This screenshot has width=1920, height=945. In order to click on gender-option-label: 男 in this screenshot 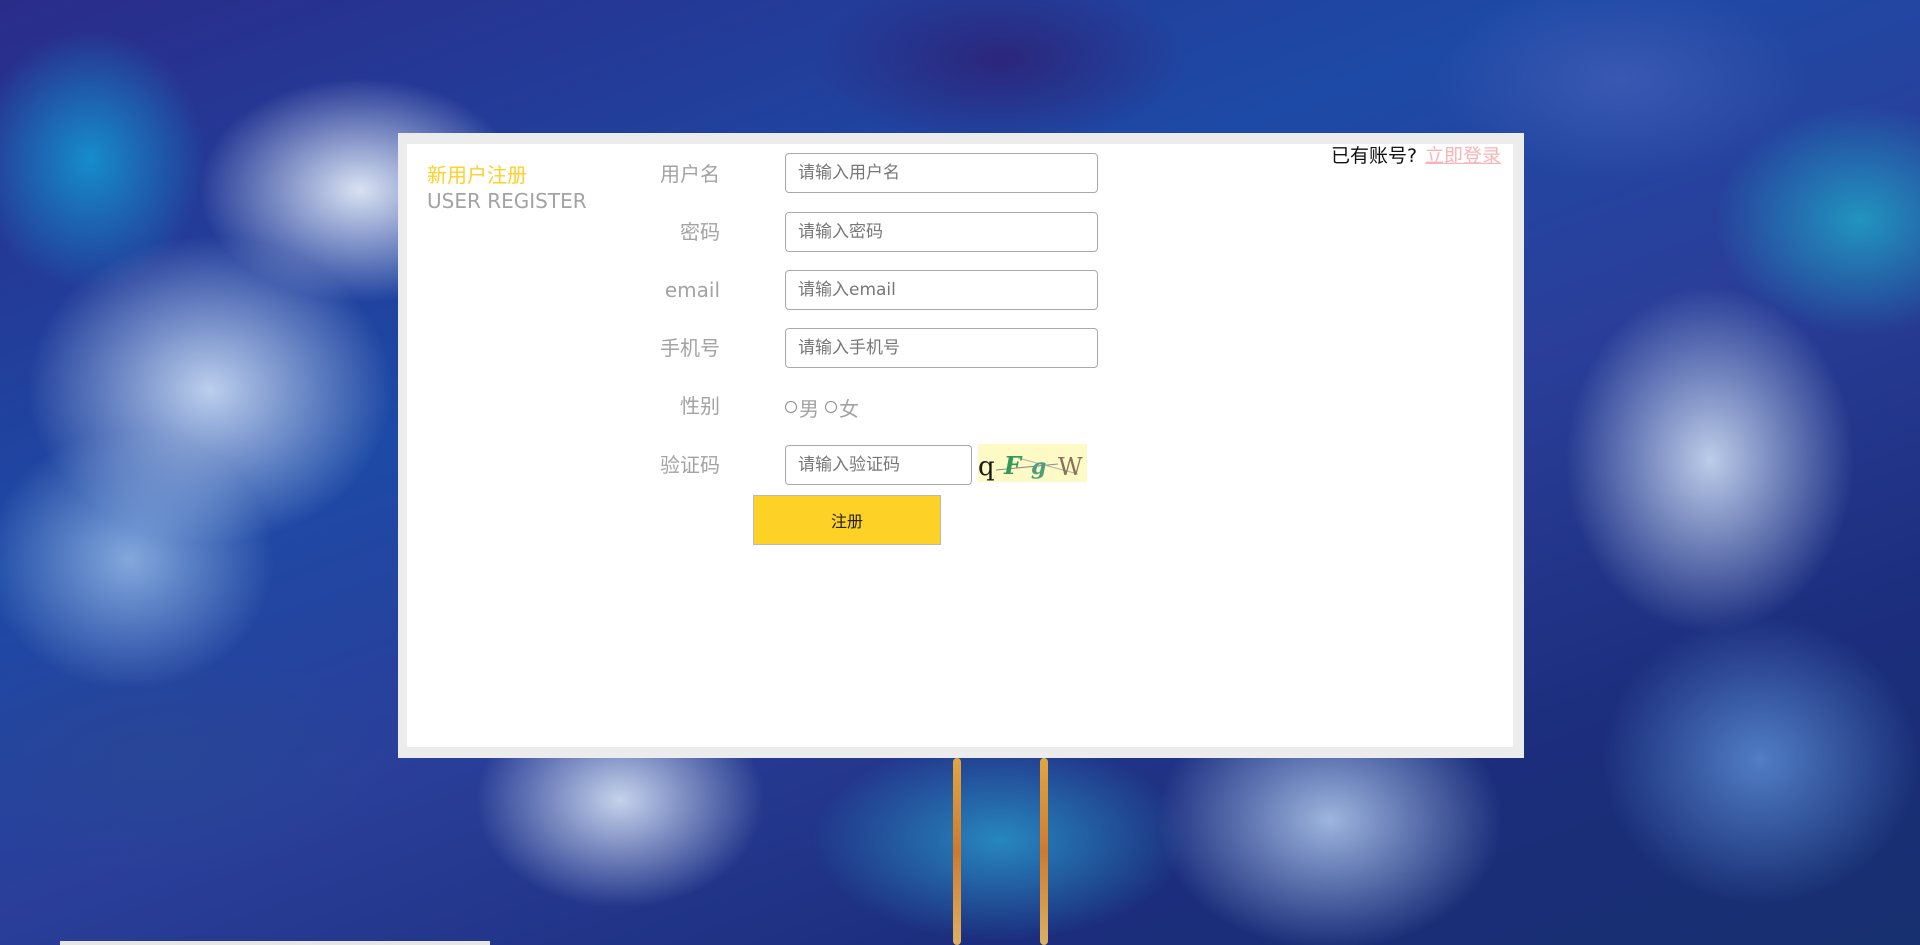, I will do `click(809, 408)`.